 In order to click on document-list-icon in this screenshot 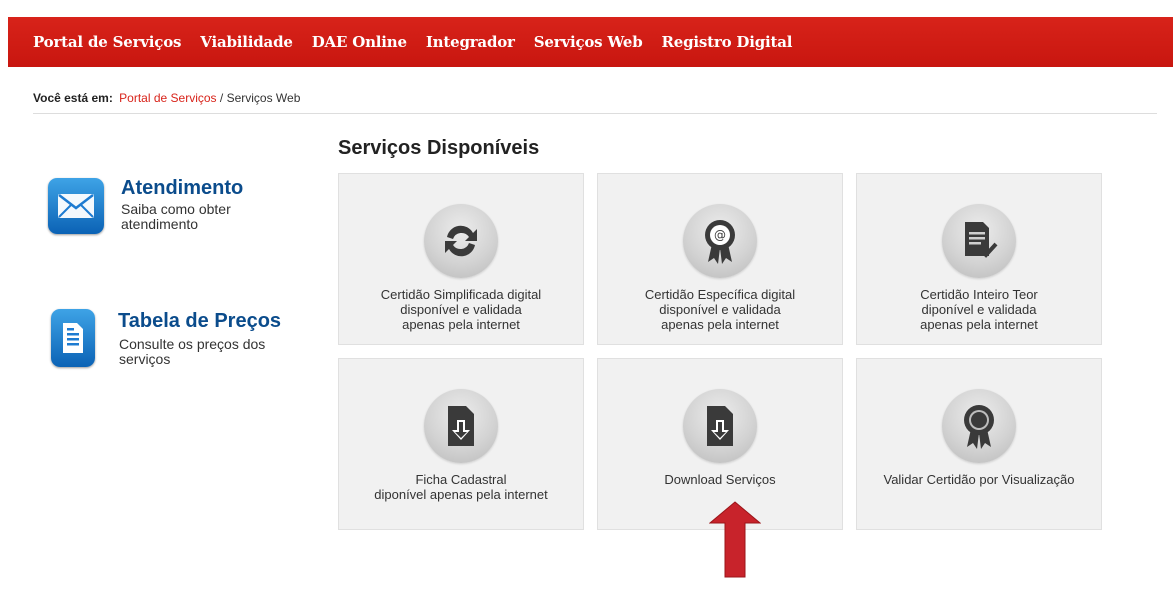, I will do `click(73, 338)`.